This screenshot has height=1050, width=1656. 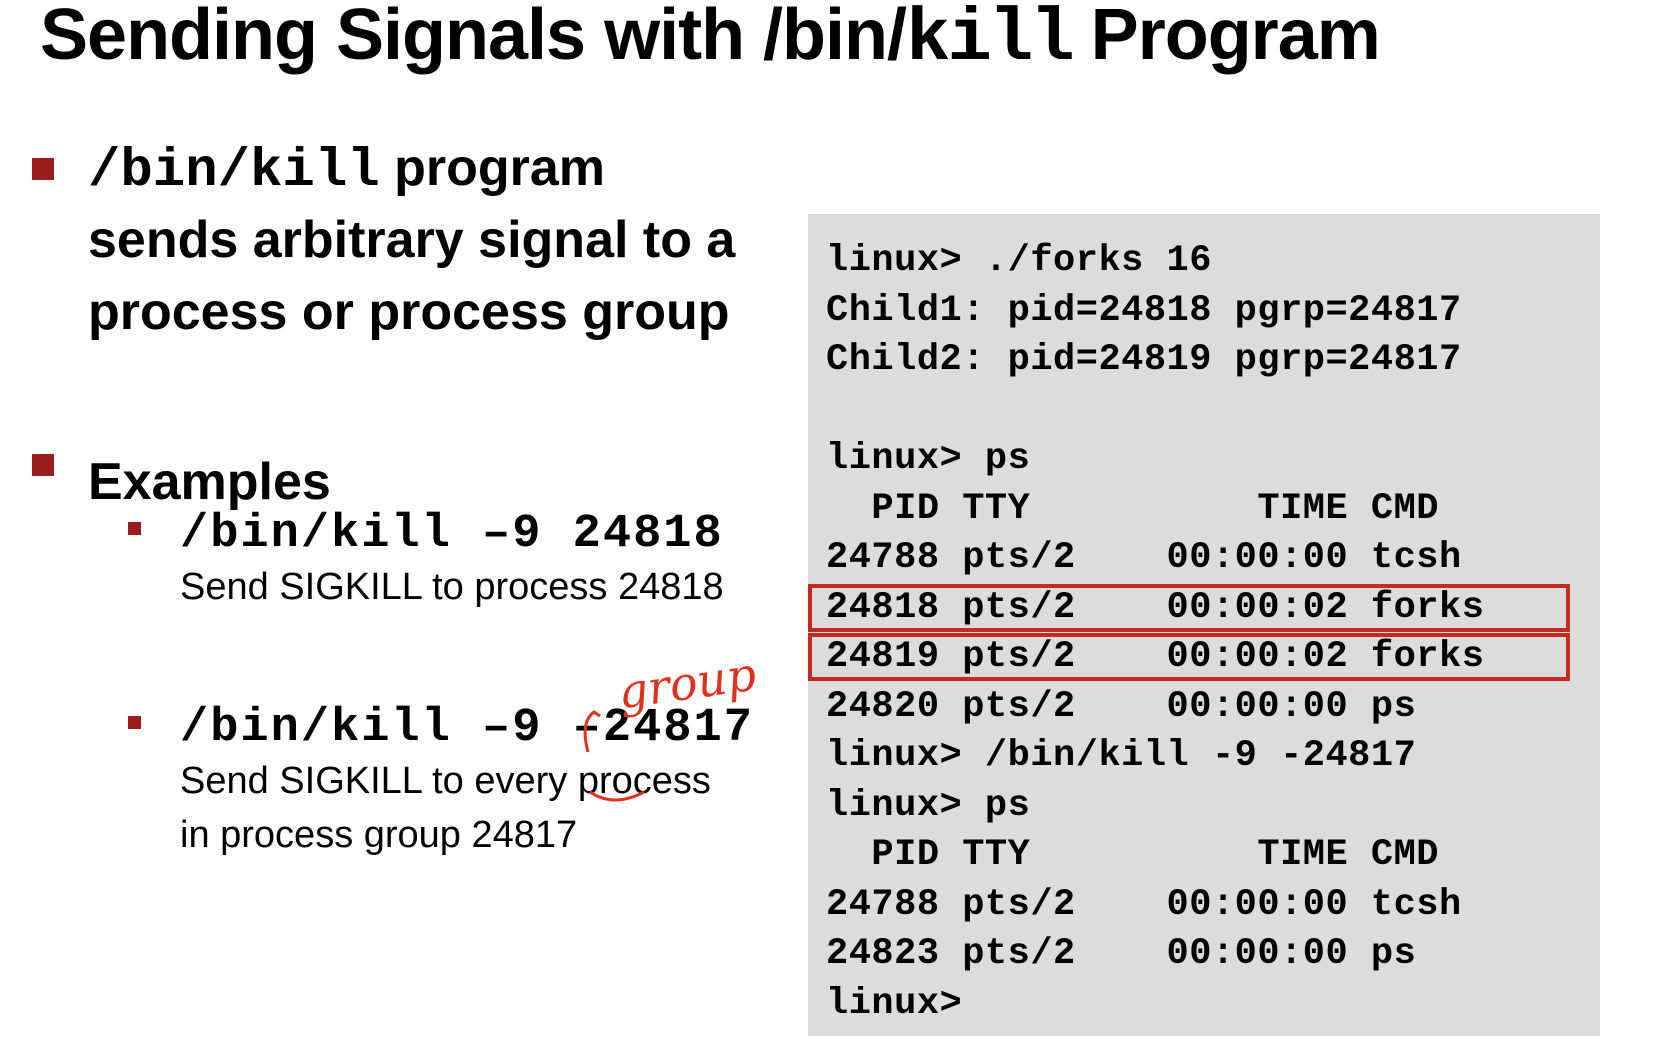 I want to click on bullet1-text: program, so click(x=492, y=168).